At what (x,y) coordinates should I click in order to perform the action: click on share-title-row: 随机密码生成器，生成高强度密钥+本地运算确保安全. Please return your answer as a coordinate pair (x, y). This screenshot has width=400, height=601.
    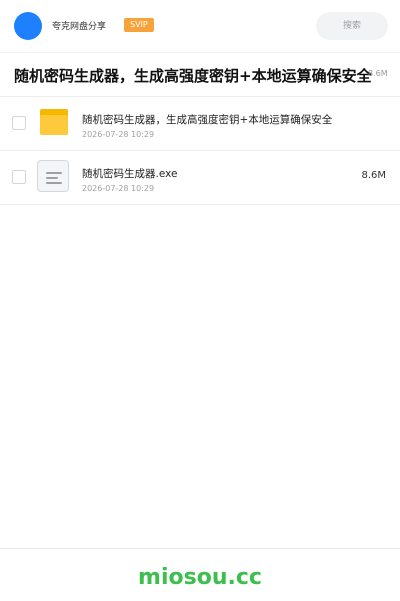
    Looking at the image, I should click on (200, 74).